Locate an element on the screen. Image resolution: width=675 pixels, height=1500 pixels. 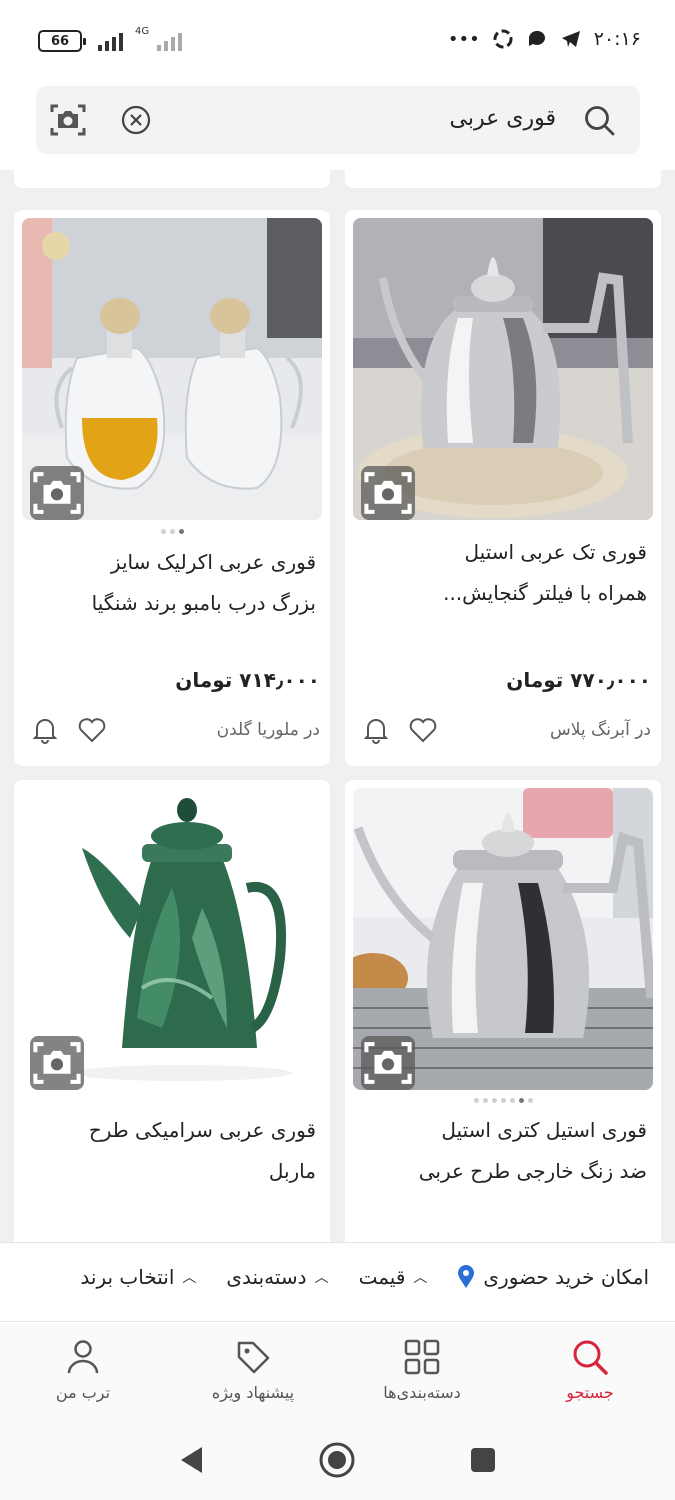
filter-price: قیمت ︿ is located at coordinates (393, 1277).